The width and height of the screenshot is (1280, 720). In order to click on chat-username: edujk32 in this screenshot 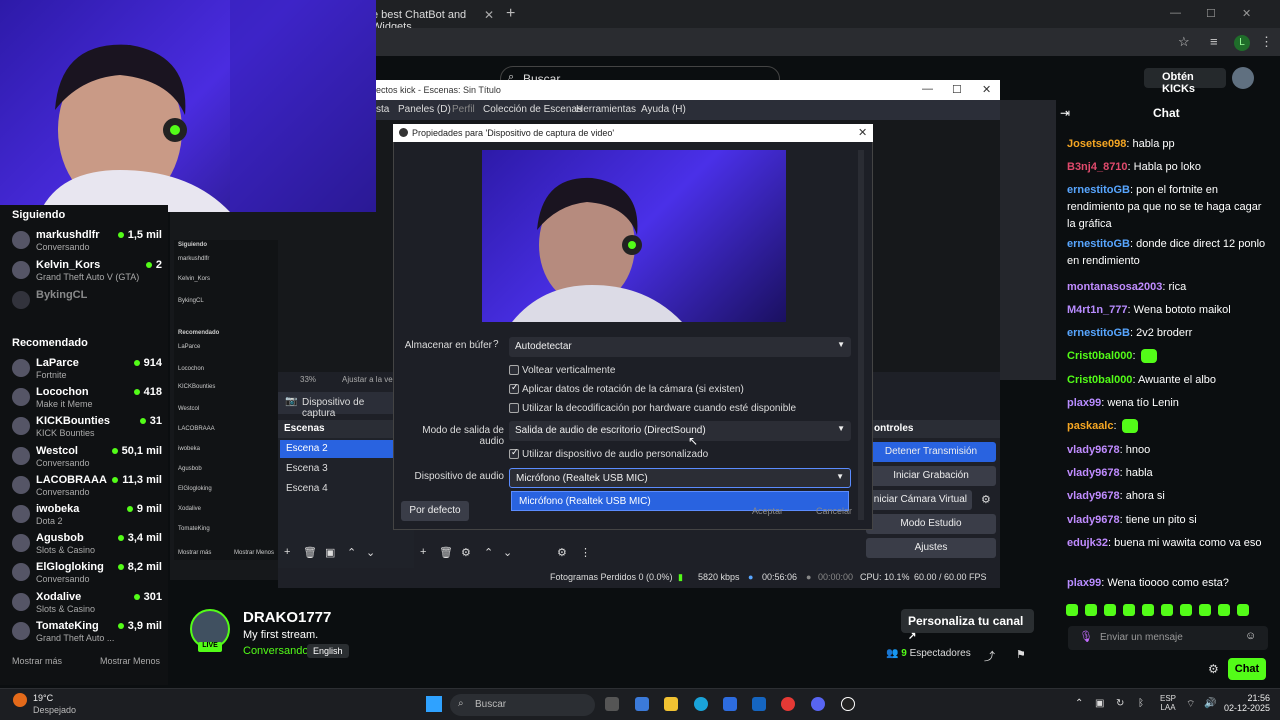, I will do `click(1087, 543)`.